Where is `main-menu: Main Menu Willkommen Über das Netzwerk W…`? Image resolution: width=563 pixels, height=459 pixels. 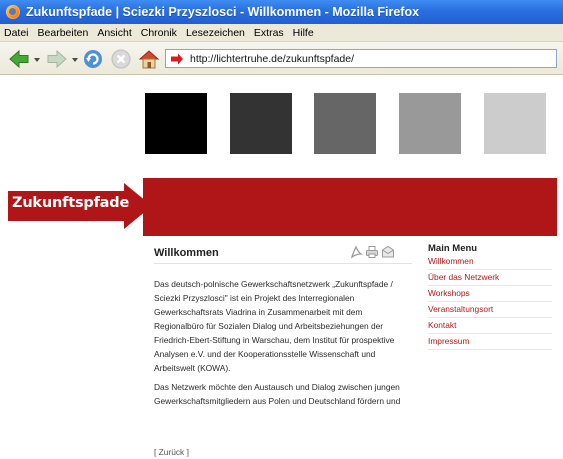
main-menu: Main Menu Willkommen Über das Netzwerk W… is located at coordinates (490, 296).